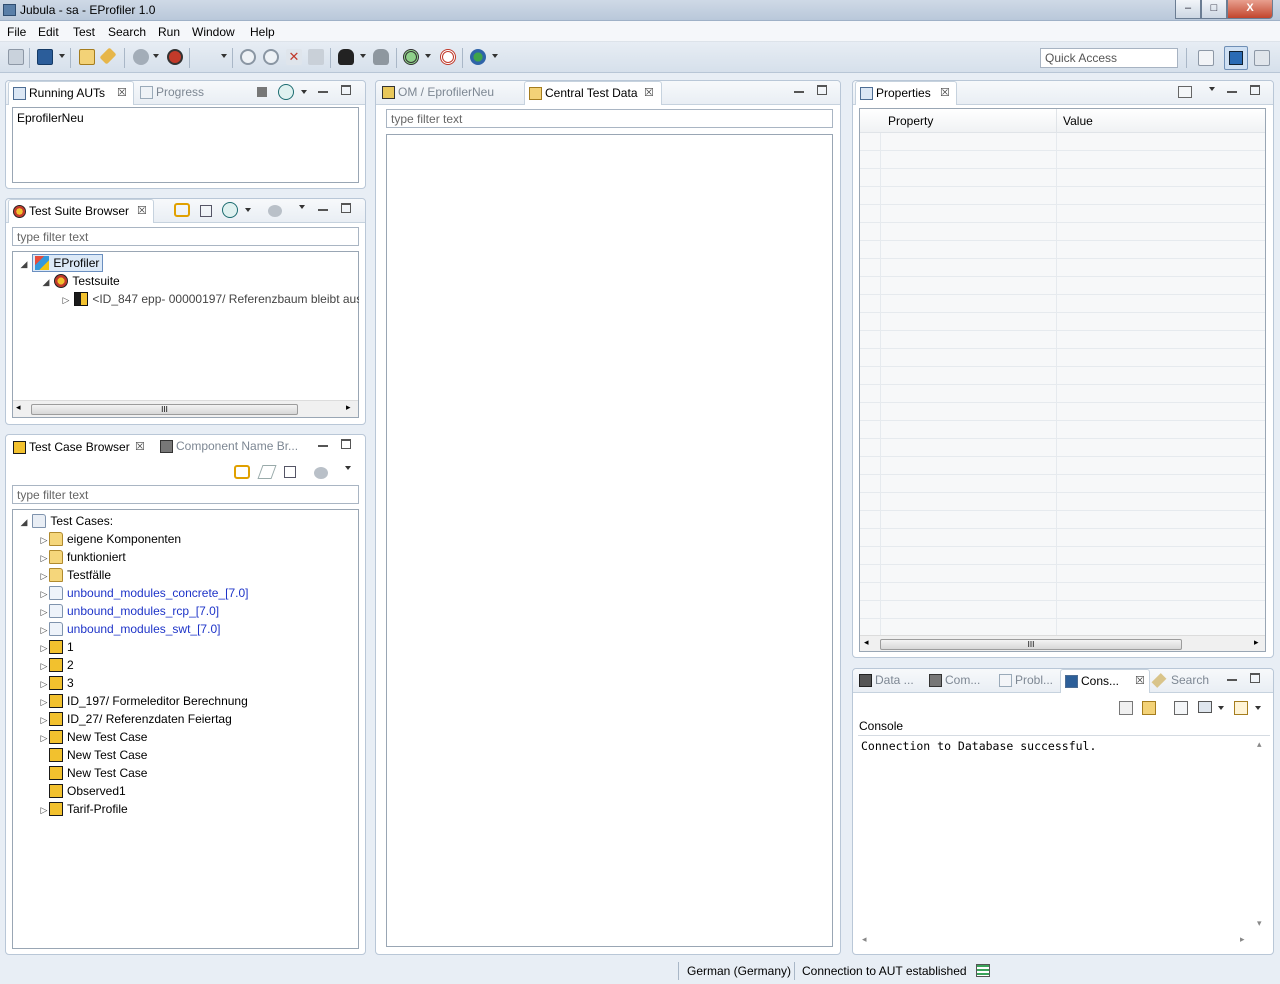 The height and width of the screenshot is (984, 1280). What do you see at coordinates (16, 32) in the screenshot?
I see `menu-file: File` at bounding box center [16, 32].